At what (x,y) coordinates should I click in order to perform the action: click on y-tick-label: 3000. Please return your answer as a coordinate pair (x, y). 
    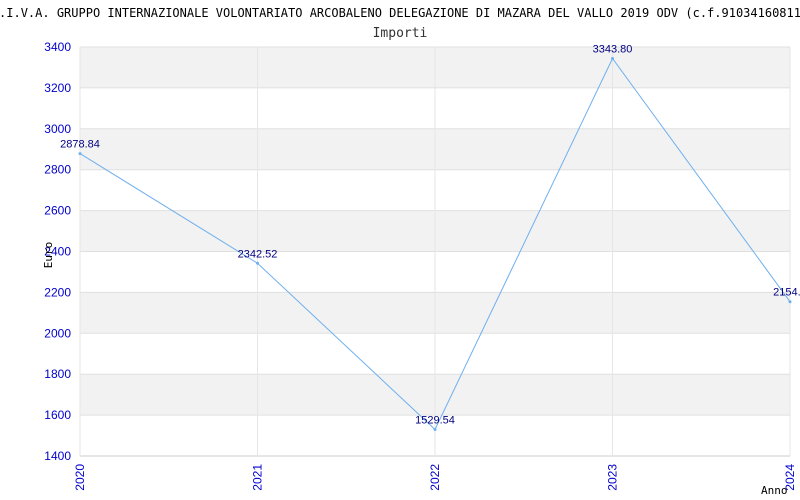
    Looking at the image, I should click on (57, 129).